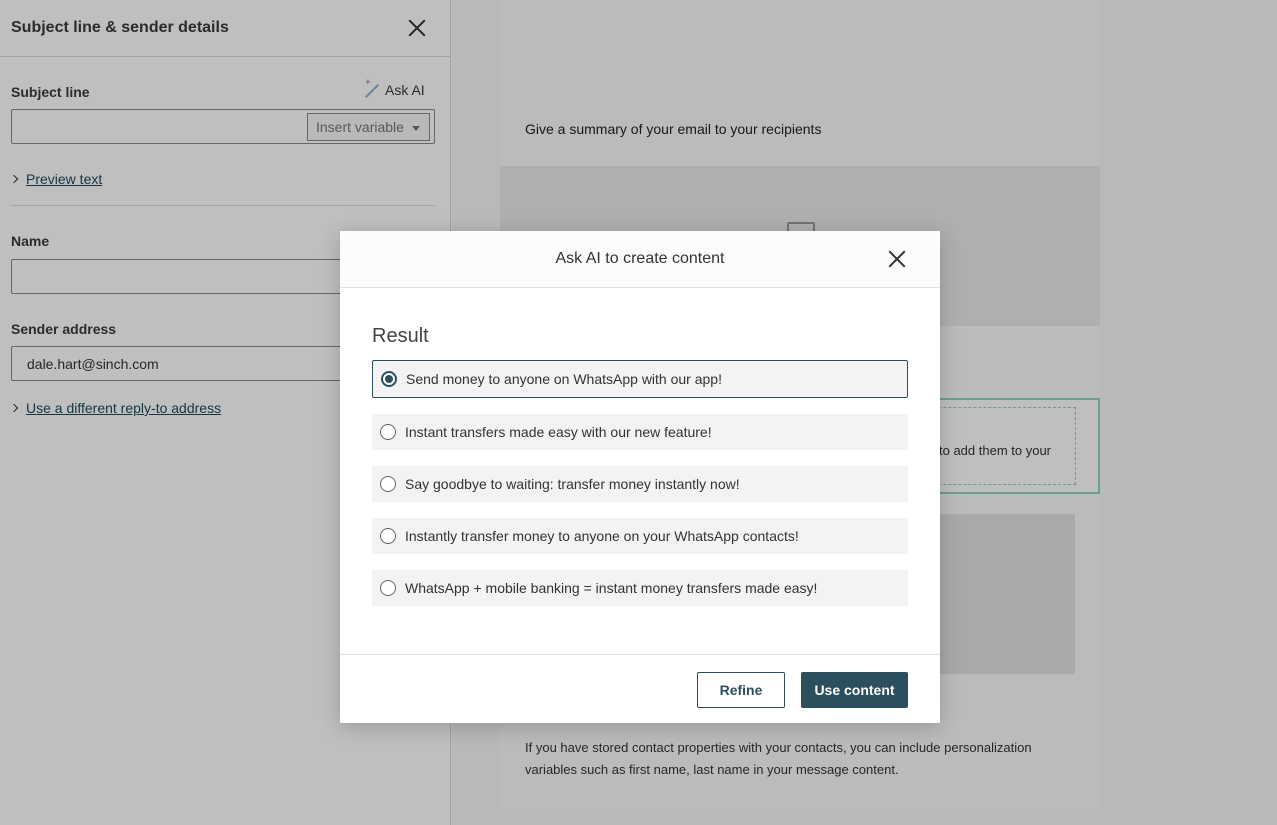 The height and width of the screenshot is (825, 1277). Describe the element at coordinates (400, 336) in the screenshot. I see `result-heading: Result` at that location.